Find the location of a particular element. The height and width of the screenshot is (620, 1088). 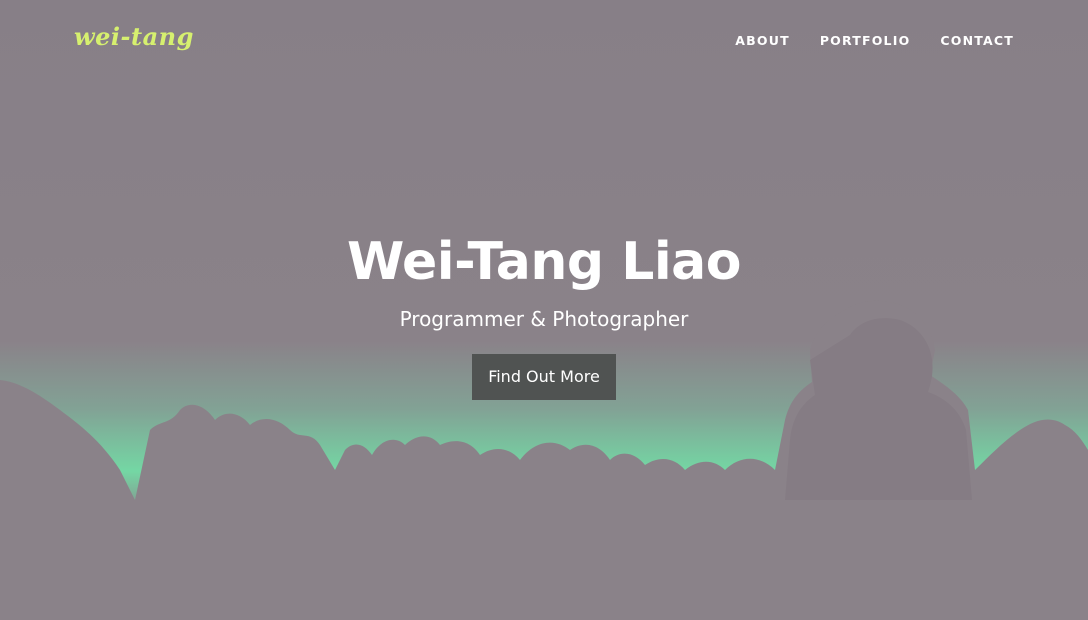

hero-subtitle: Programmer & Photographer is located at coordinates (544, 319).